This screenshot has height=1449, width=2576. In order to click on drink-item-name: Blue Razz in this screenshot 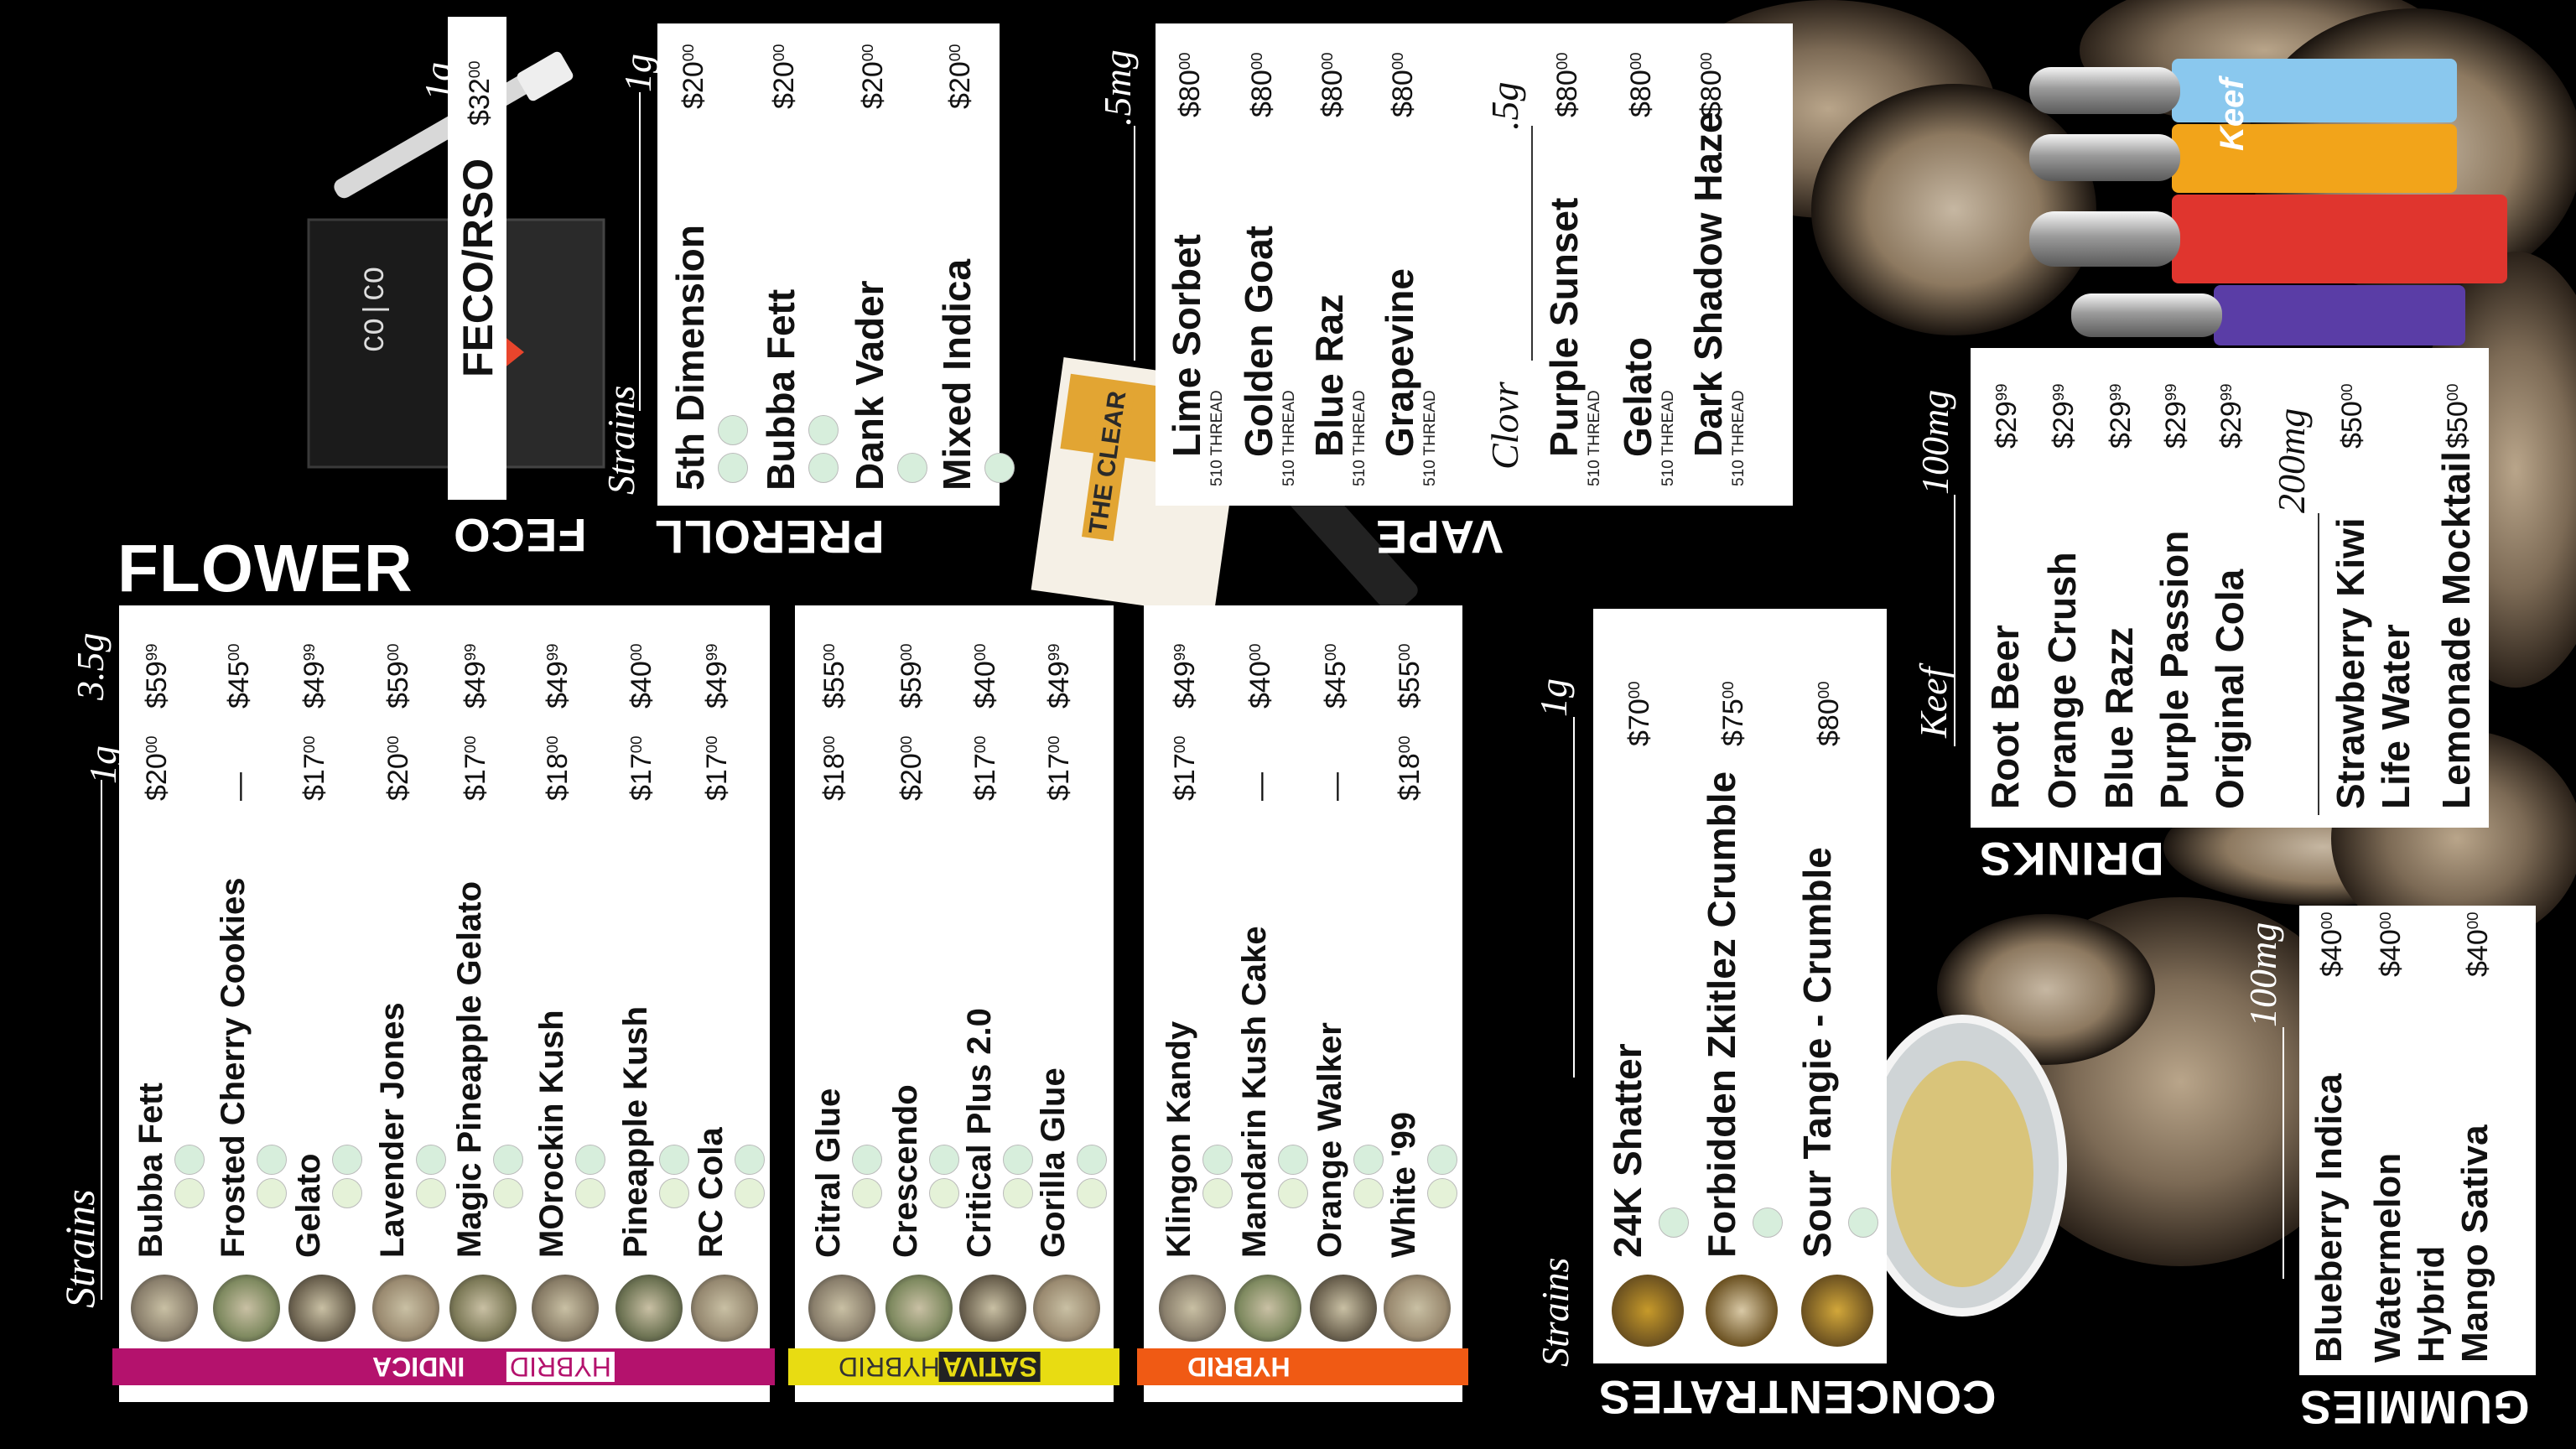, I will do `click(2119, 717)`.